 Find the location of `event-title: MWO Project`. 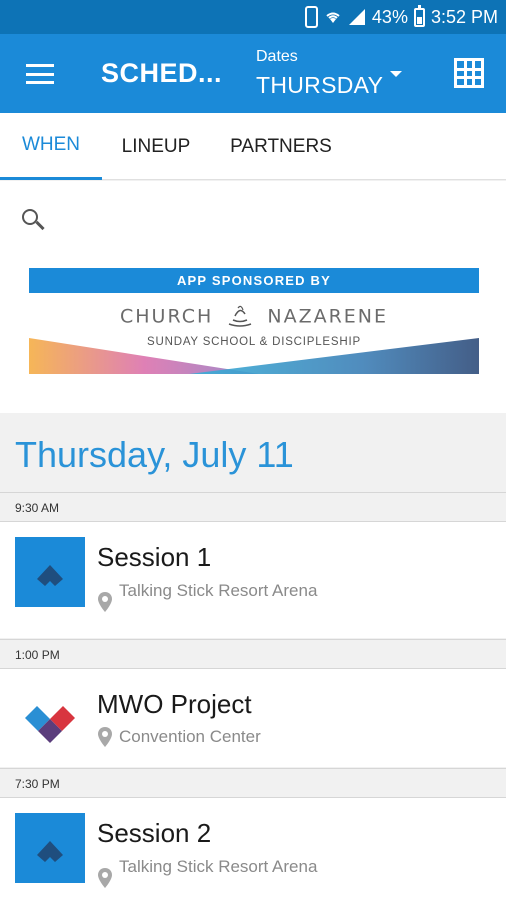

event-title: MWO Project is located at coordinates (174, 704).